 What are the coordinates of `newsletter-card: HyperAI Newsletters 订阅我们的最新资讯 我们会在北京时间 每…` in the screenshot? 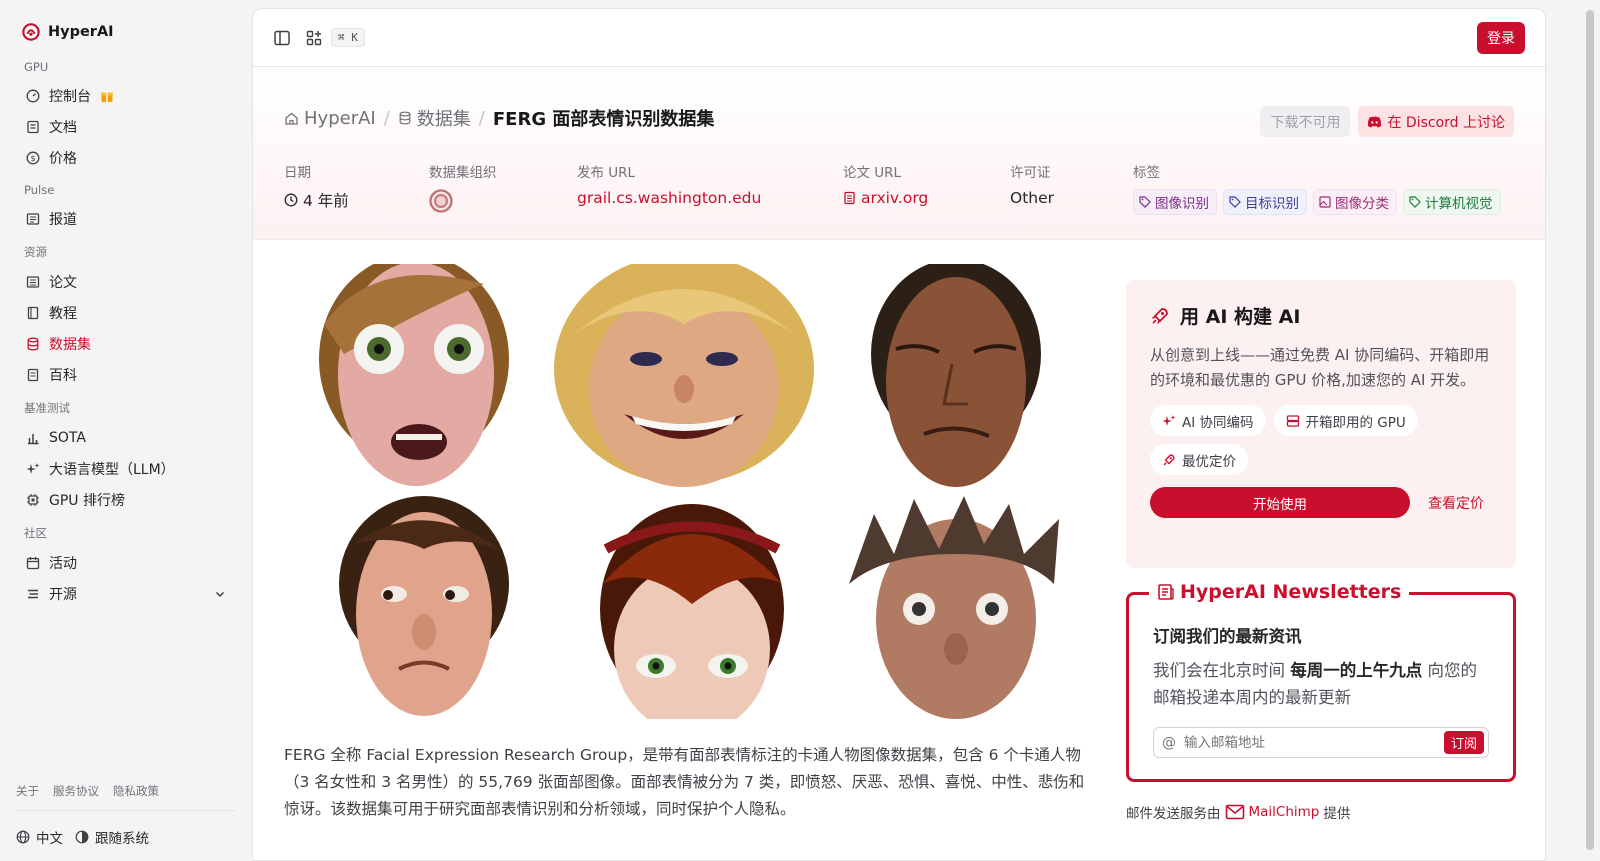 It's located at (1321, 681).